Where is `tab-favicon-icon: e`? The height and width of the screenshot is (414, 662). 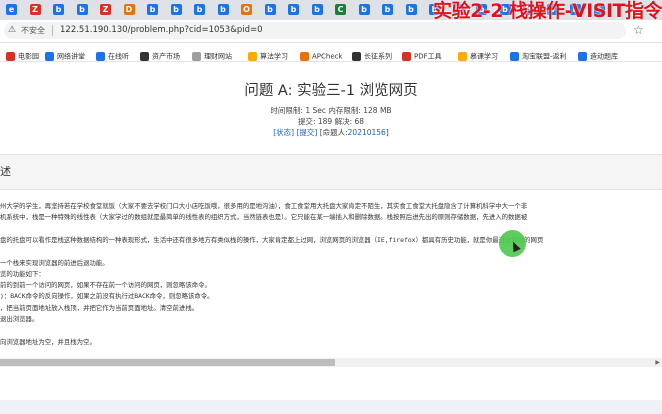
tab-favicon-icon: e is located at coordinates (11, 9).